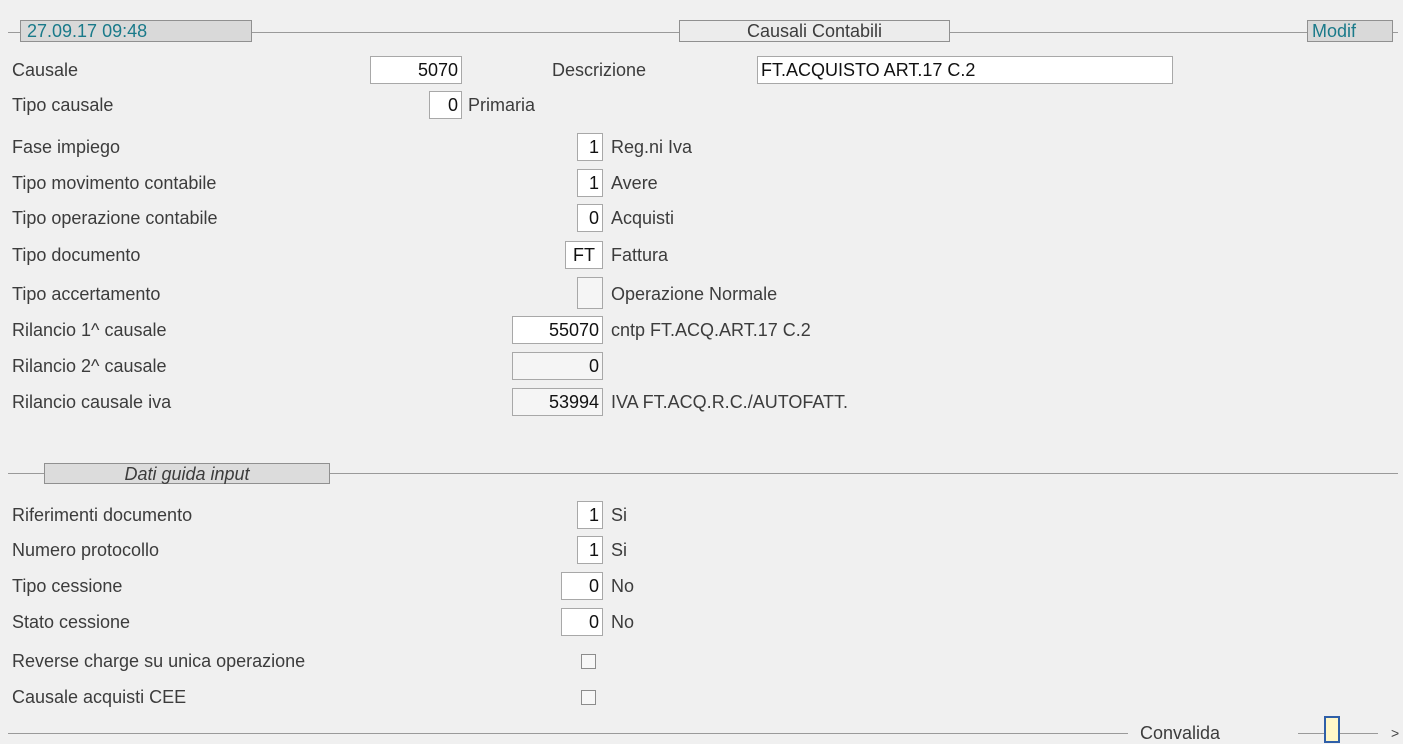 The height and width of the screenshot is (744, 1403). What do you see at coordinates (730, 402) in the screenshot?
I see `rilancio-iva-desc: IVA FT.ACQ.R.C./AUTOFATT.` at bounding box center [730, 402].